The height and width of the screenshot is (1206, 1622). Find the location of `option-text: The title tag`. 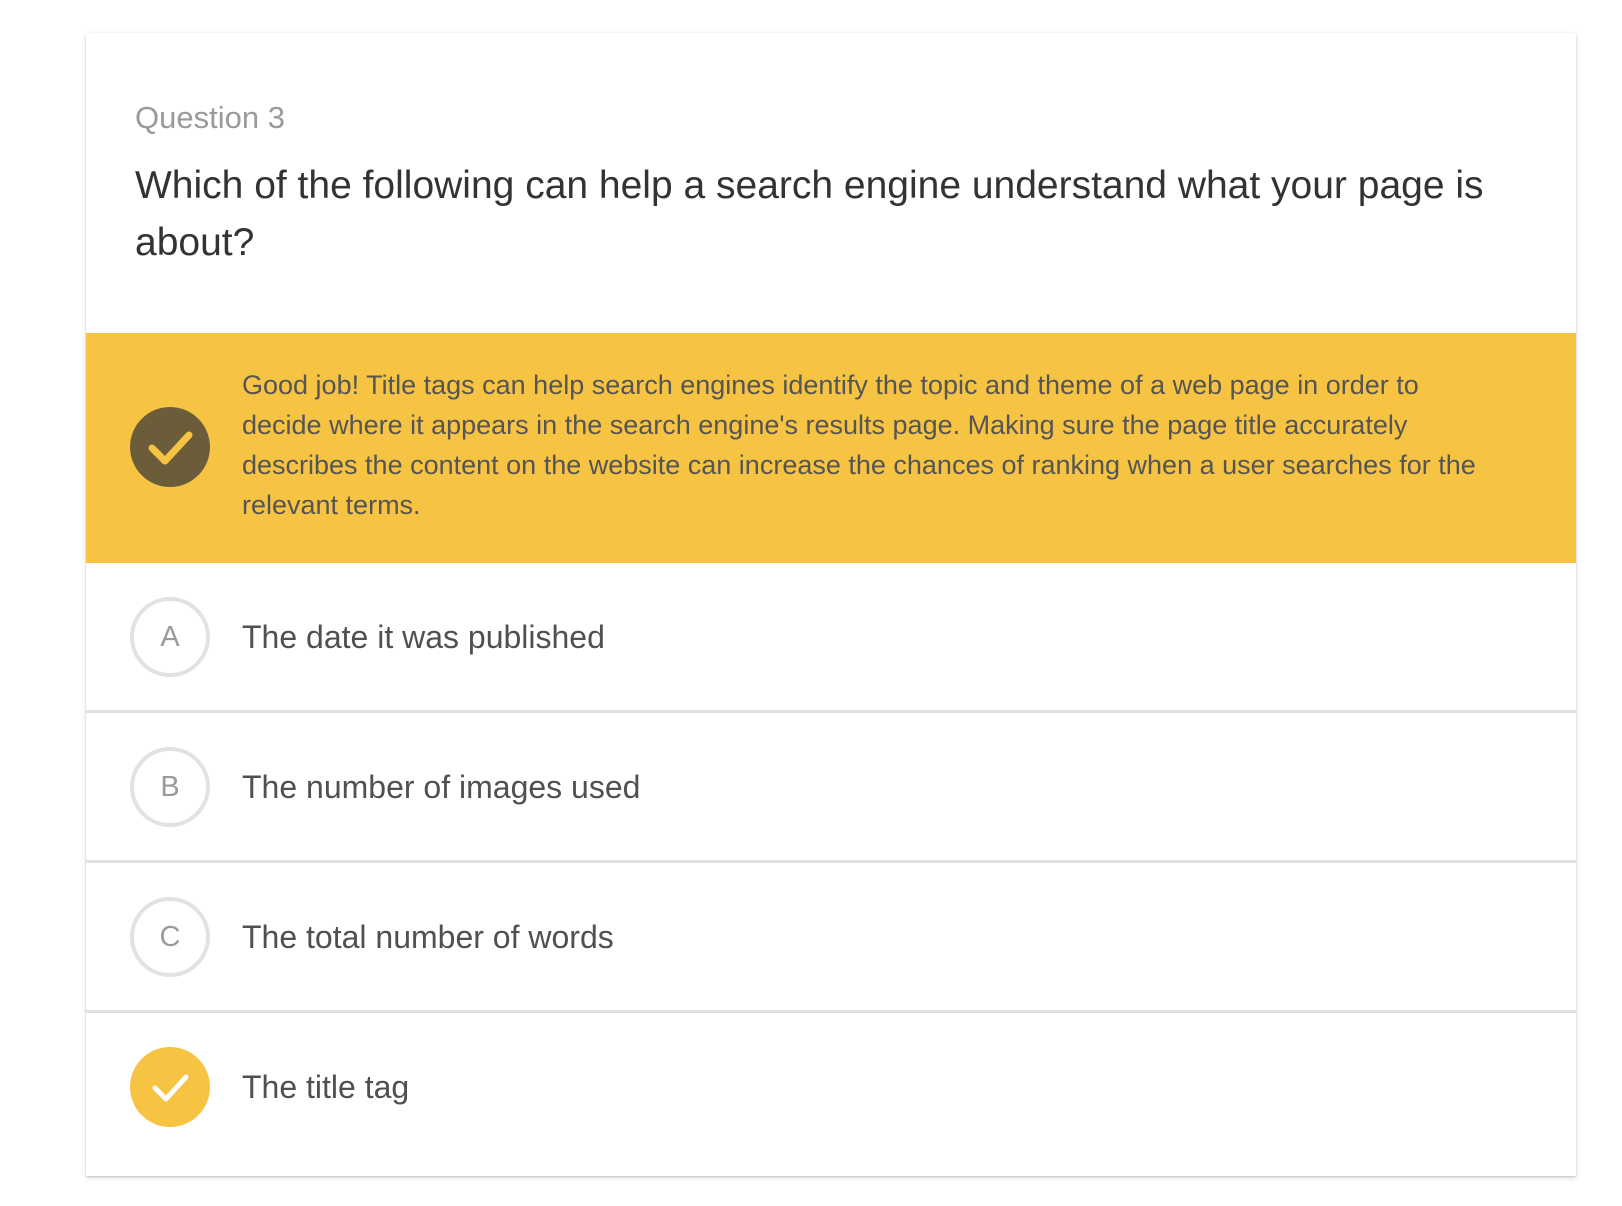

option-text: The title tag is located at coordinates (326, 1087).